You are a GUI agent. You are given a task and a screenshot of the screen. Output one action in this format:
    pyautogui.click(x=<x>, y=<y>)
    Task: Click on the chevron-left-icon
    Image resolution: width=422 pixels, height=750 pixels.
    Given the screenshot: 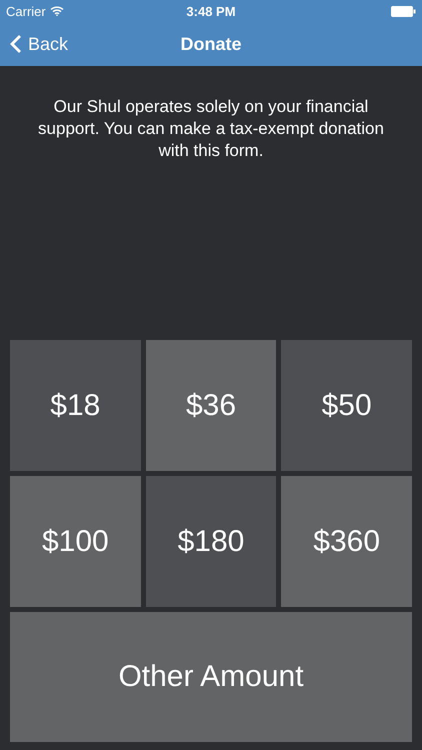 What is the action you would take?
    pyautogui.click(x=16, y=44)
    